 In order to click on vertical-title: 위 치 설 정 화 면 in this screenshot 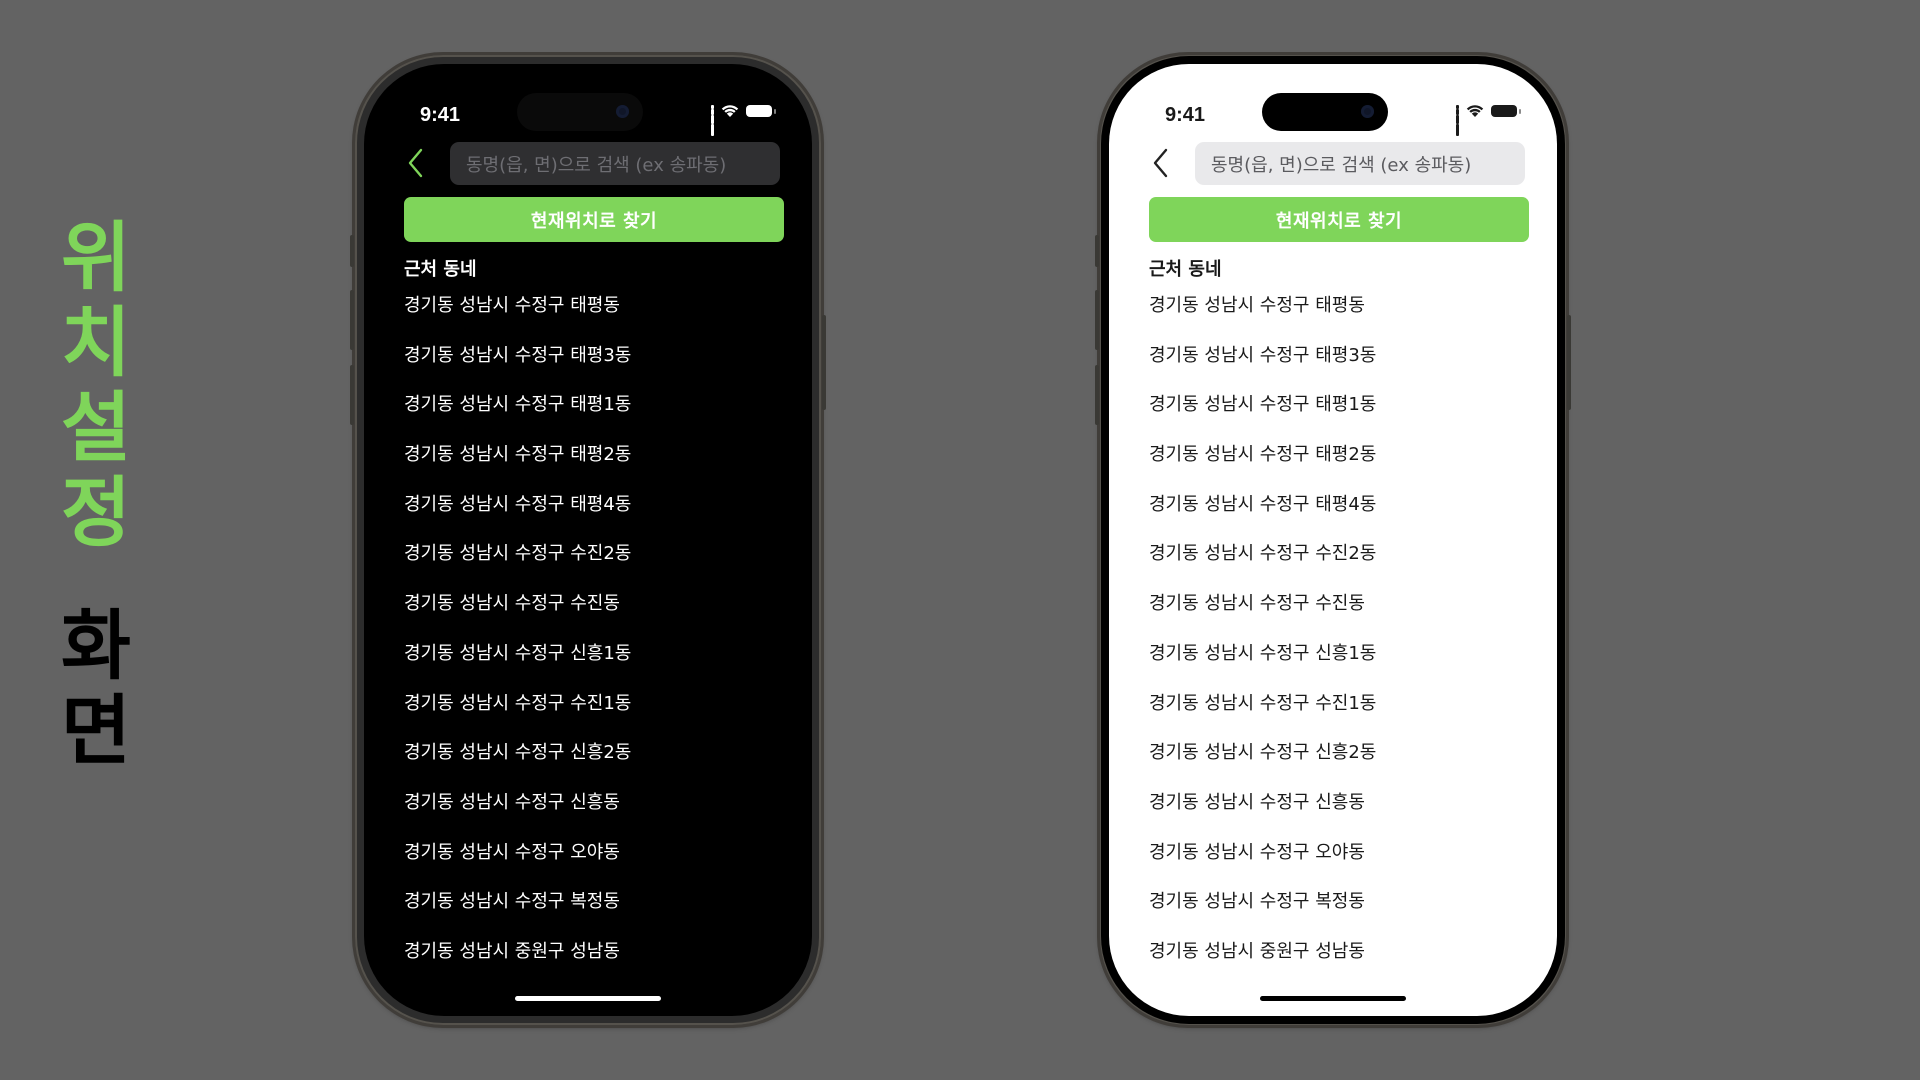, I will do `click(96, 494)`.